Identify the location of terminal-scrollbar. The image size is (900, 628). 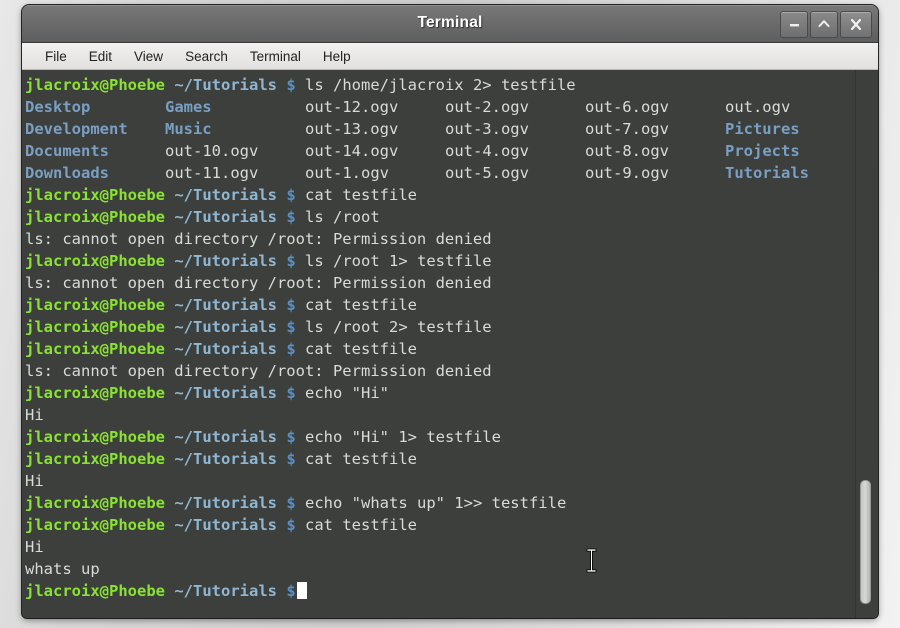
(866, 344).